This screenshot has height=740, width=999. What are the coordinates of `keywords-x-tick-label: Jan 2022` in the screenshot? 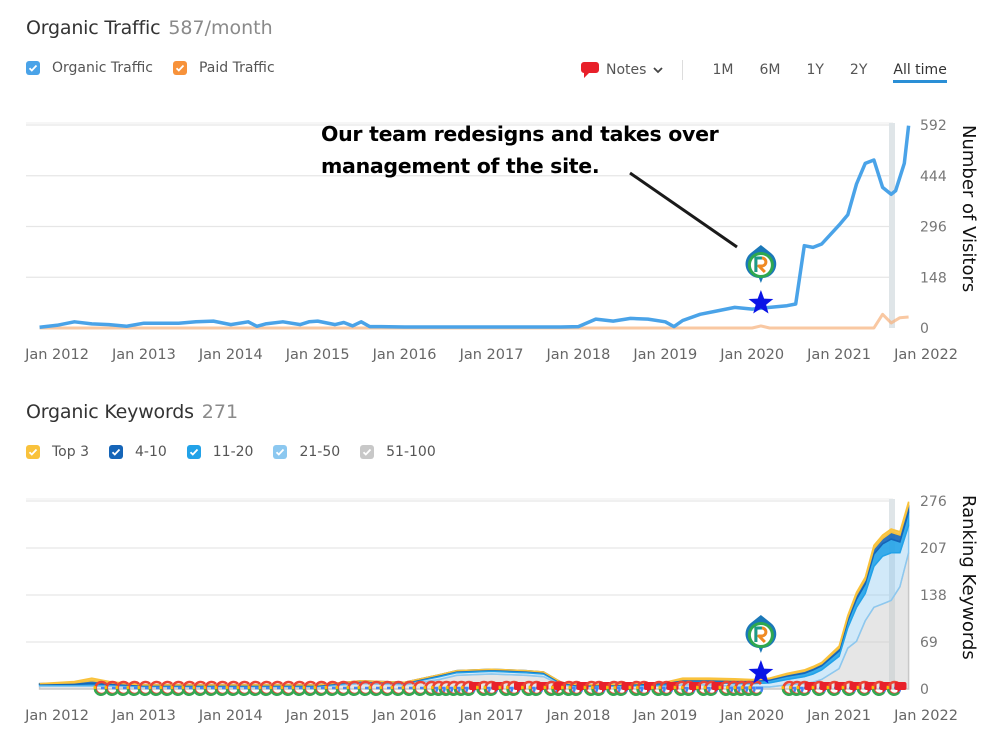 It's located at (925, 716).